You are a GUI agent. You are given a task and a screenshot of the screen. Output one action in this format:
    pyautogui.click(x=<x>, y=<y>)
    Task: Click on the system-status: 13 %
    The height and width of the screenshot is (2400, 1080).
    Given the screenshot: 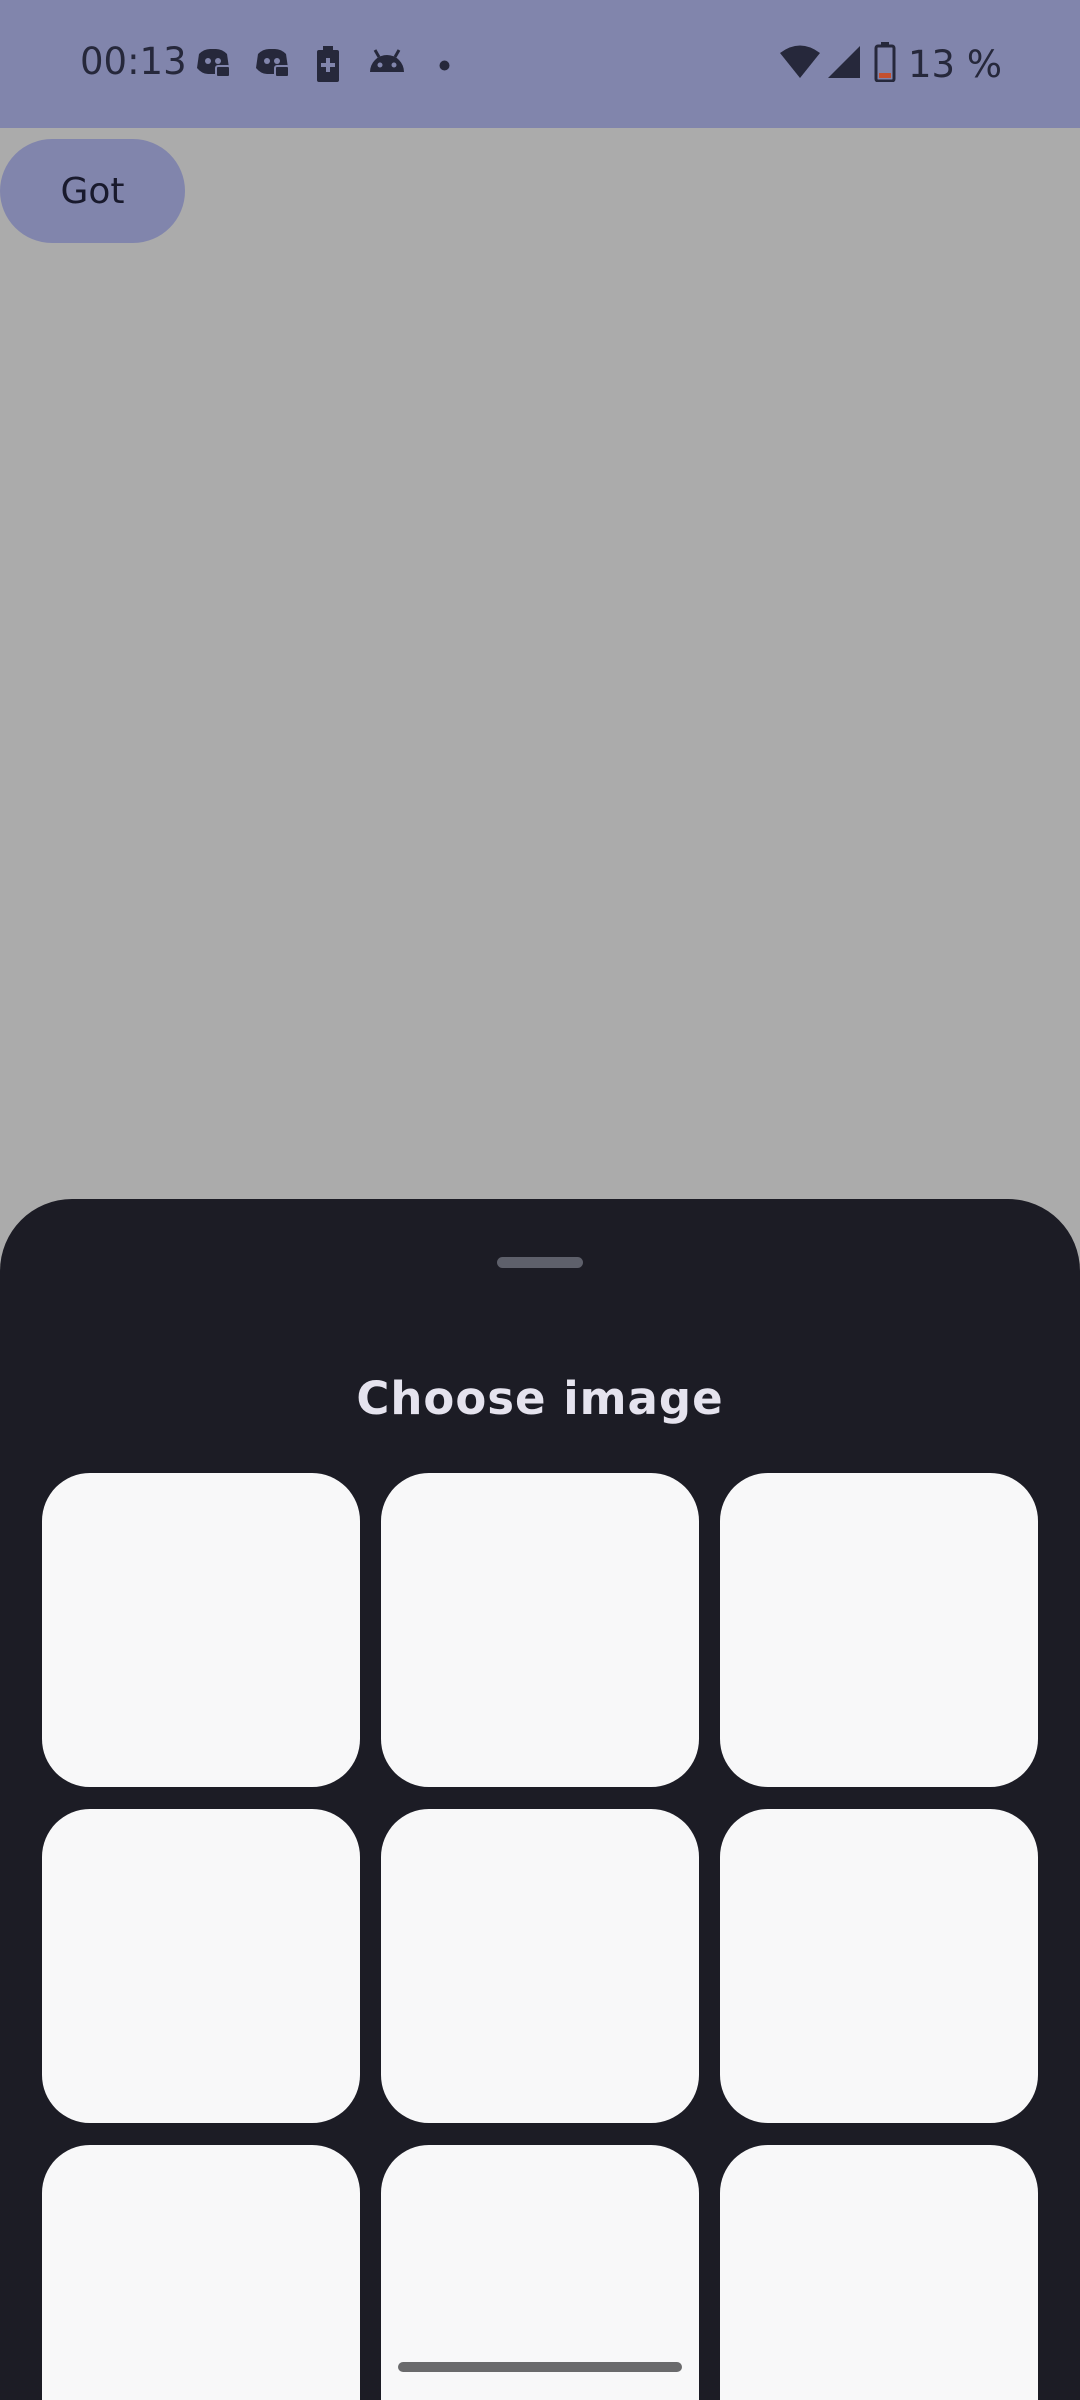 What is the action you would take?
    pyautogui.click(x=890, y=64)
    